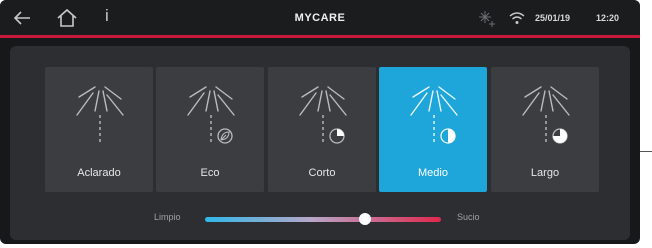 This screenshot has width=652, height=248. Describe the element at coordinates (322, 173) in the screenshot. I see `program-label: Corto` at that location.